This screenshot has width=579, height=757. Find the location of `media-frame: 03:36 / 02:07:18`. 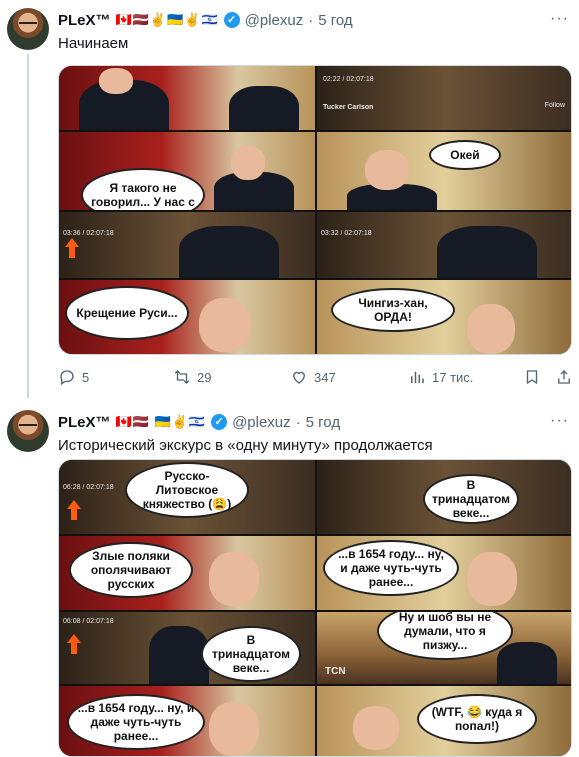

media-frame: 03:36 / 02:07:18 is located at coordinates (187, 245).